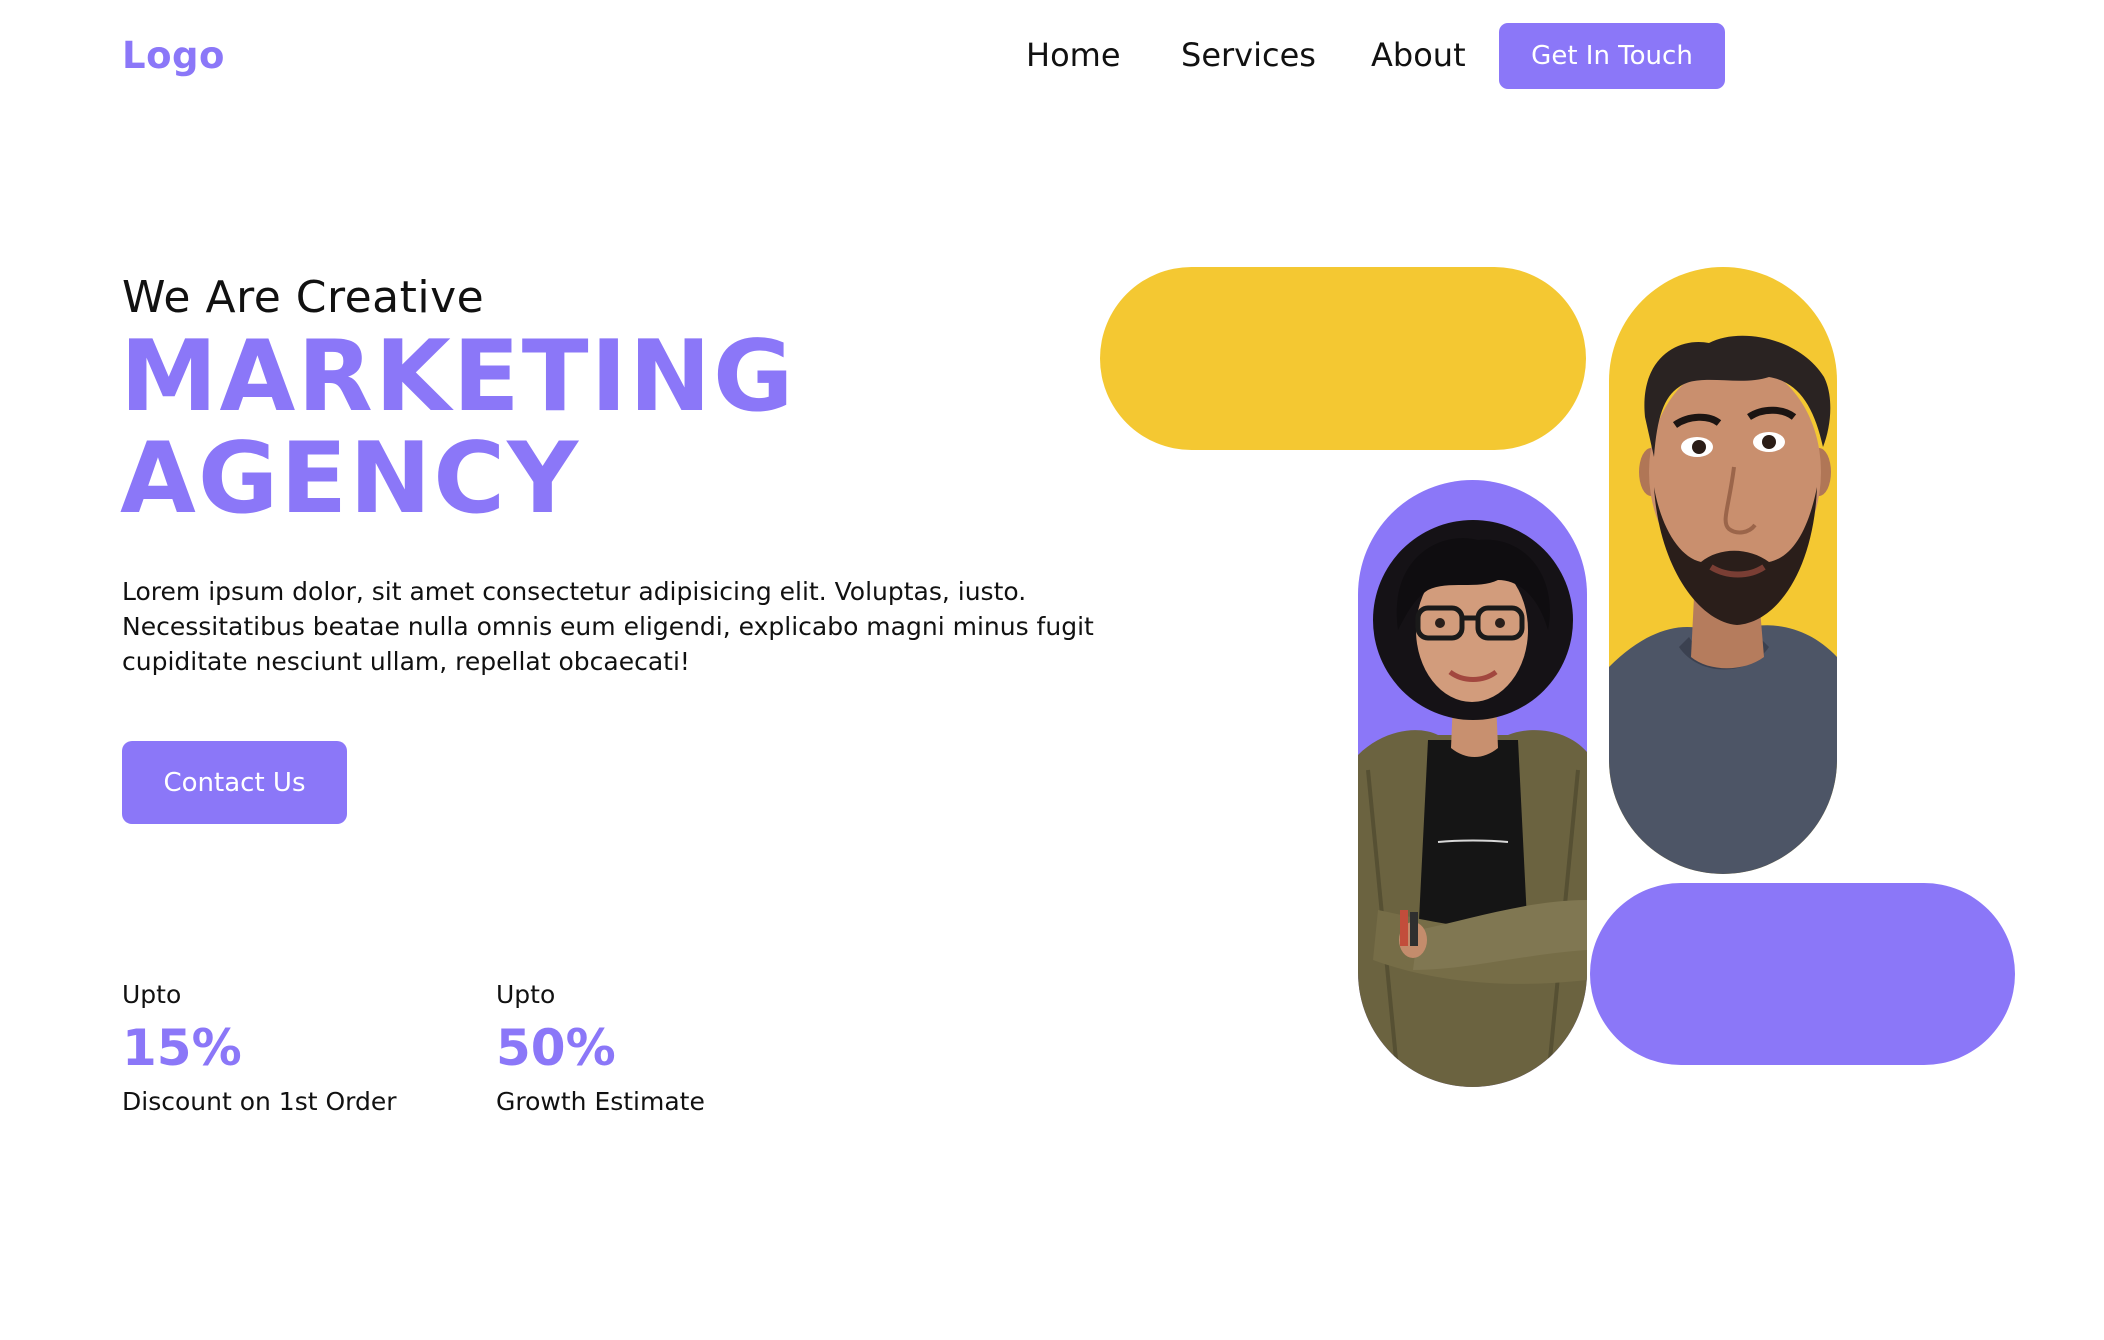 This screenshot has height=1340, width=2104. Describe the element at coordinates (1248, 55) in the screenshot. I see `nav-link-services: Services` at that location.